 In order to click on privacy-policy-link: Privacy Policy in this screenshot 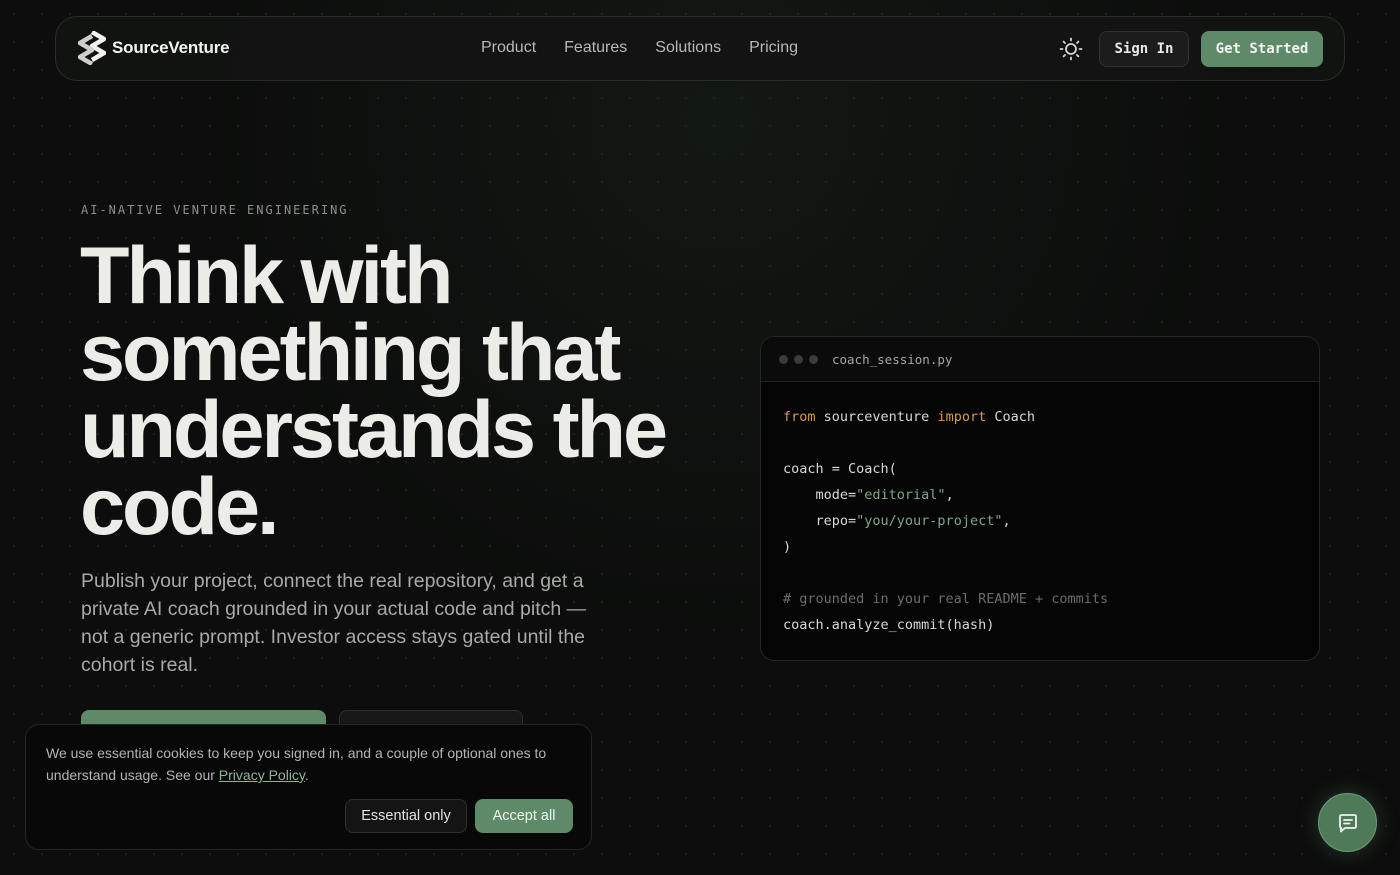, I will do `click(262, 775)`.